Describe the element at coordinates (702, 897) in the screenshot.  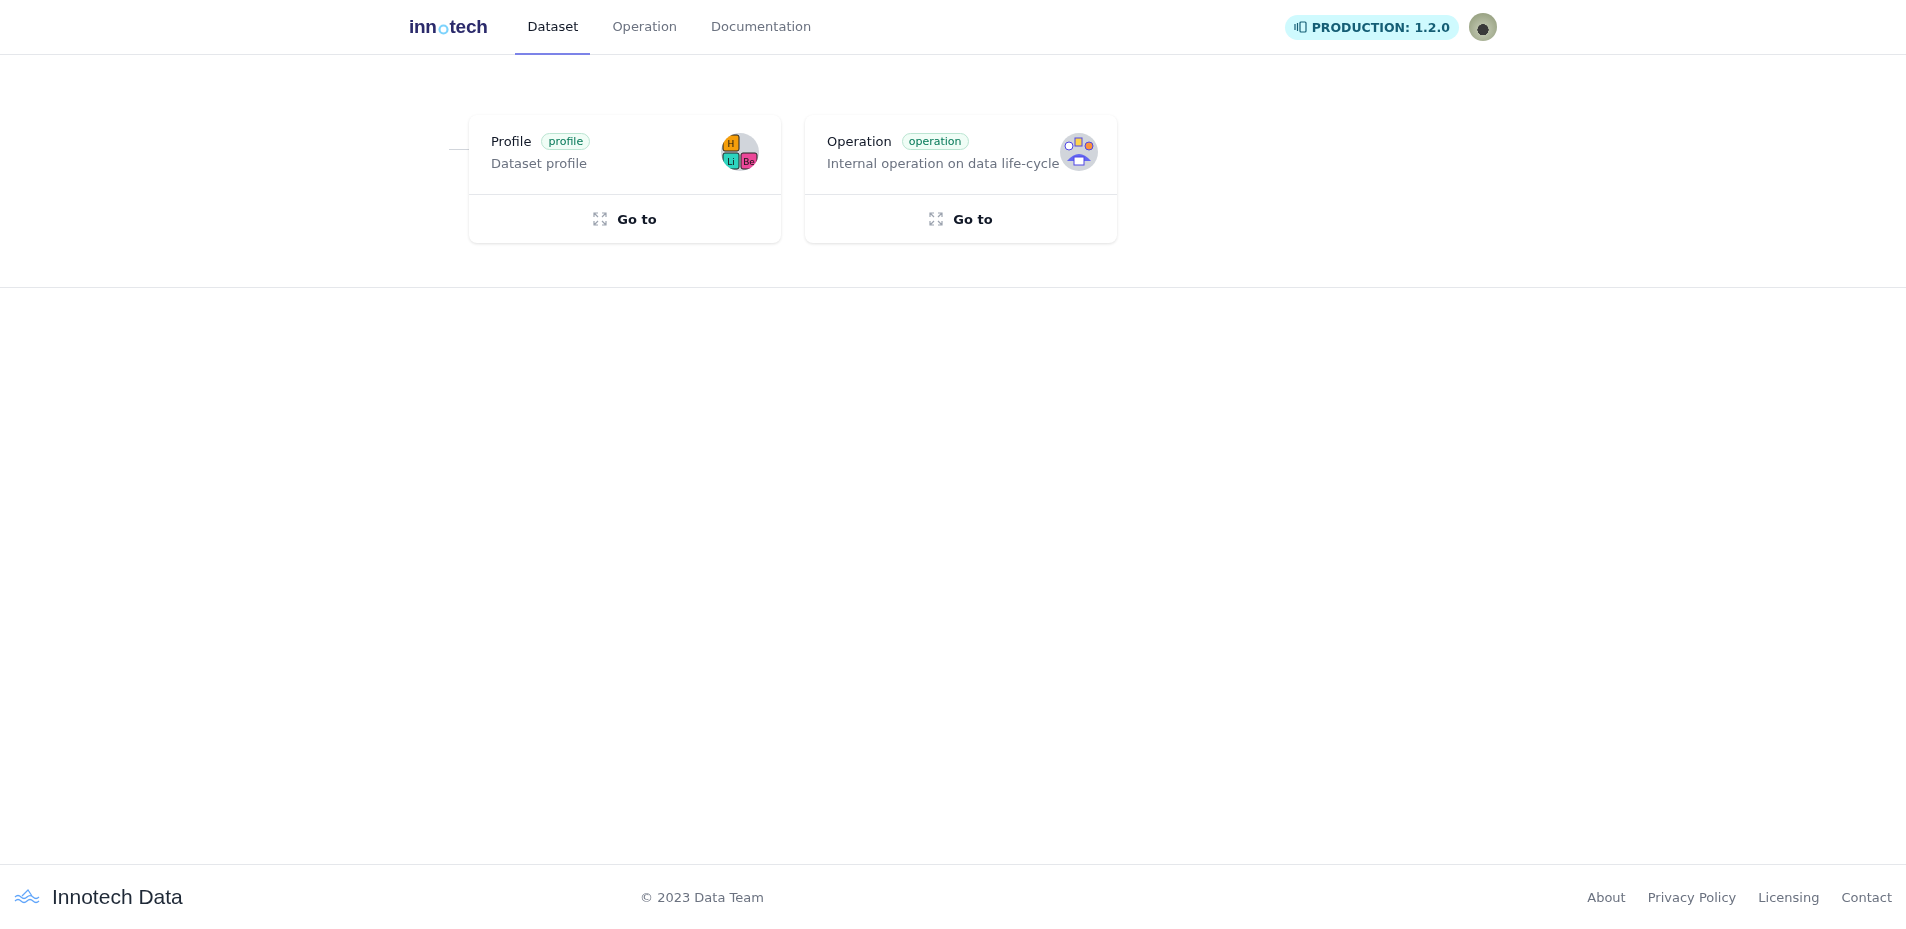
I see `copyright-text: © 2023 Data Team` at that location.